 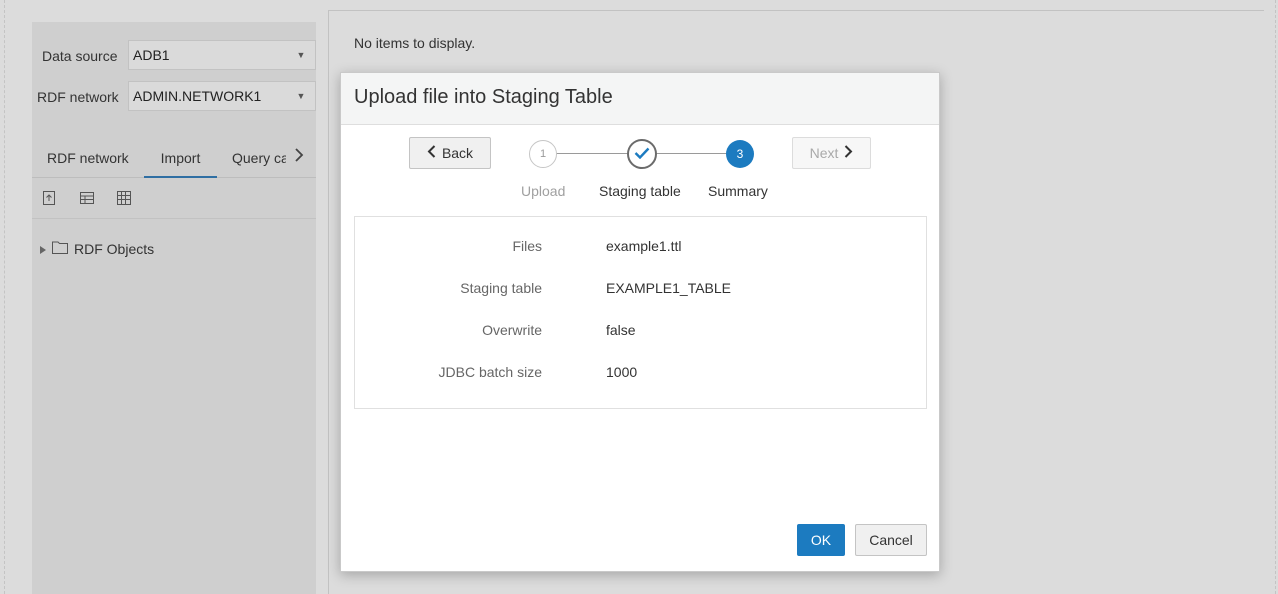 I want to click on back-button: Back, so click(x=450, y=153).